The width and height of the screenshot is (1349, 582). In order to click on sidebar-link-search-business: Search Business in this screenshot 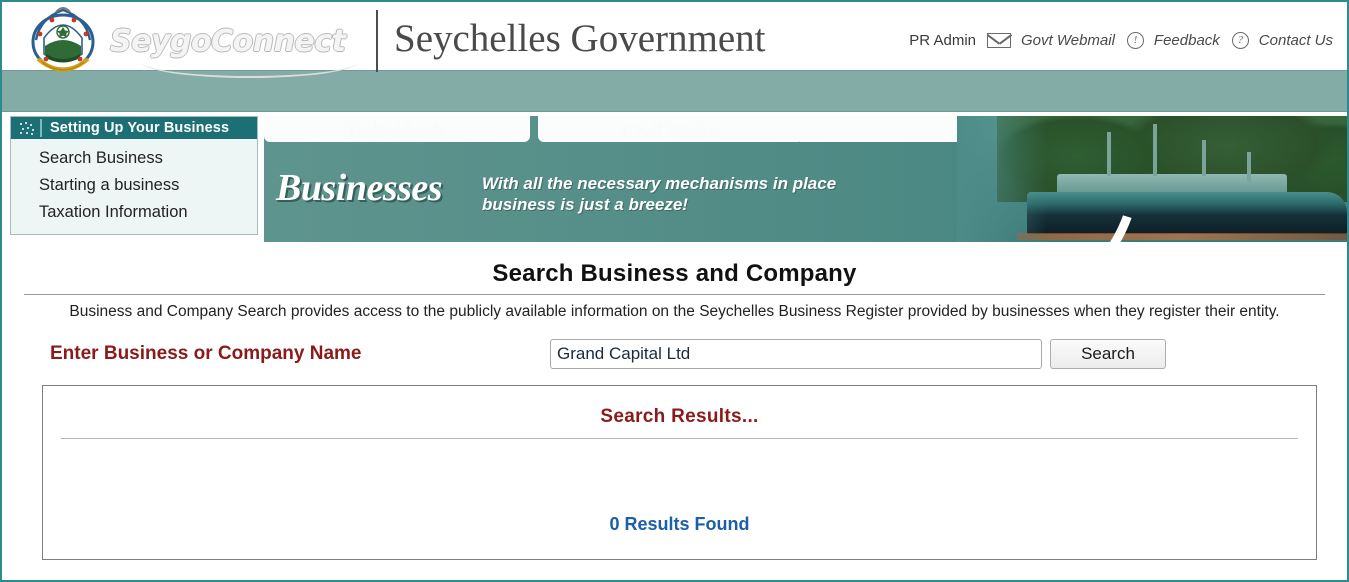, I will do `click(134, 158)`.